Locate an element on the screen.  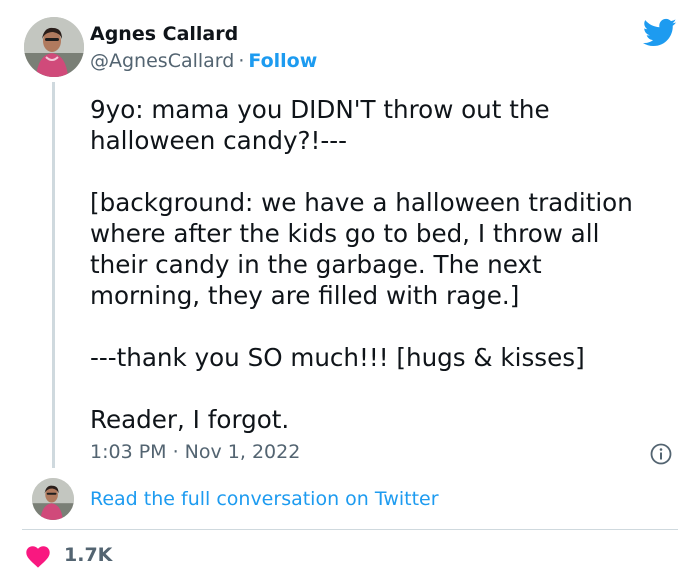
tweet-line: ---thank you SO much!!! [hugs & kisses] is located at coordinates (337, 357).